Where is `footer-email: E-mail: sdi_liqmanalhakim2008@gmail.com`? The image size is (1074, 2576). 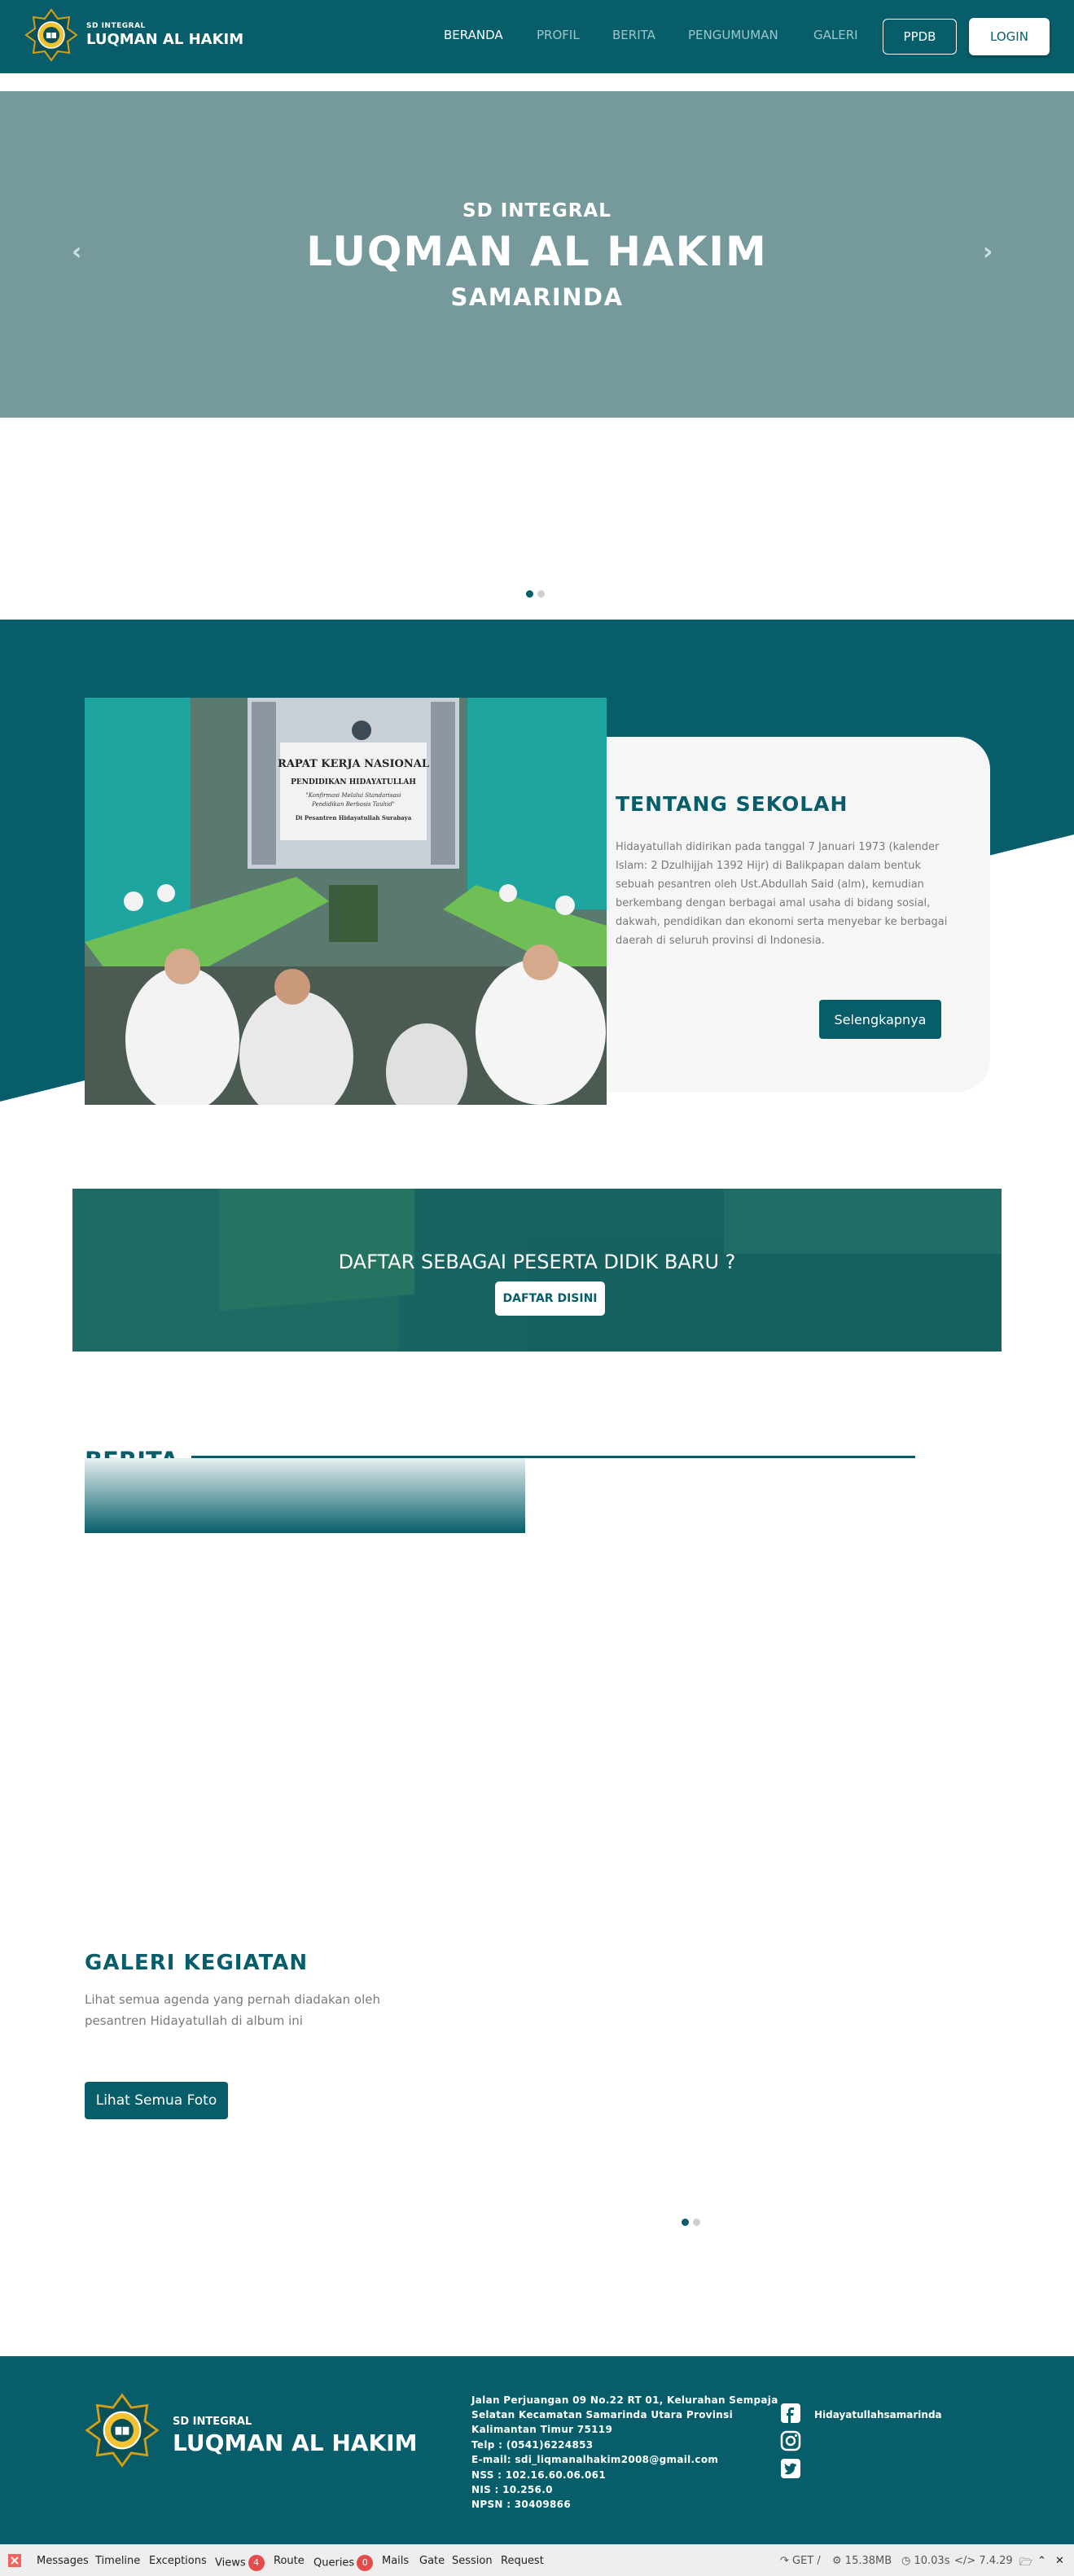
footer-email: E-mail: sdi_liqmanalhakim2008@gmail.com is located at coordinates (594, 2459).